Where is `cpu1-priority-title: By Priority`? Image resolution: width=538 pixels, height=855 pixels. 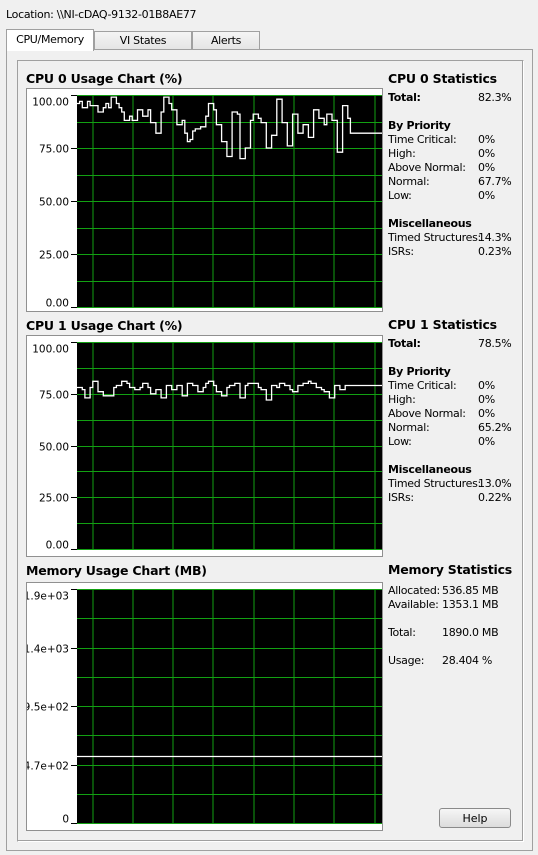
cpu1-priority-title: By Priority is located at coordinates (419, 371).